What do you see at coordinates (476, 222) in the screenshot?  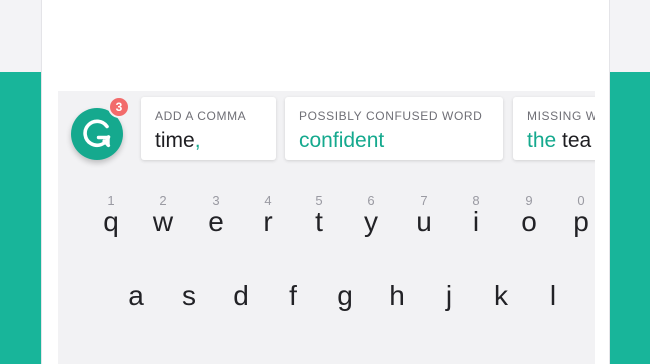 I see `key-i: i` at bounding box center [476, 222].